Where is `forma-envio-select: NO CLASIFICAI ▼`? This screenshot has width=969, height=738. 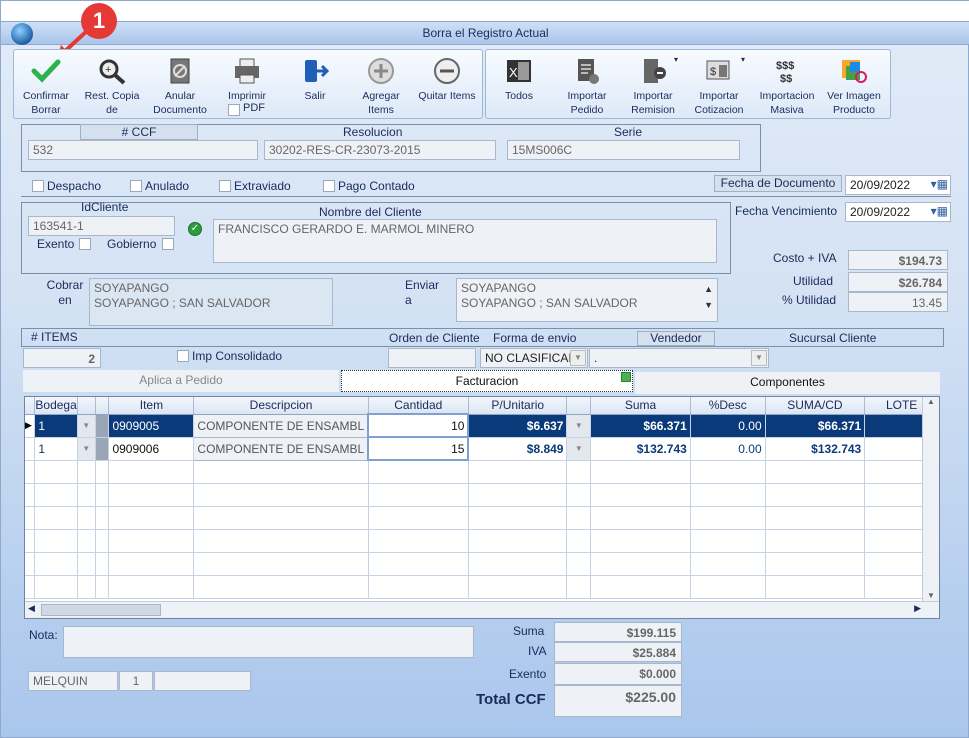
forma-envio-select: NO CLASIFICAI ▼ is located at coordinates (534, 358).